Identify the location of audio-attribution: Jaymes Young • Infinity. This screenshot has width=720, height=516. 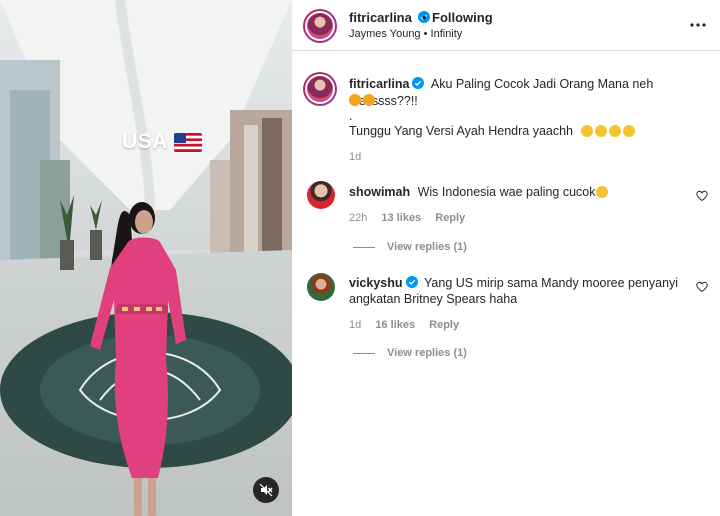
(405, 34).